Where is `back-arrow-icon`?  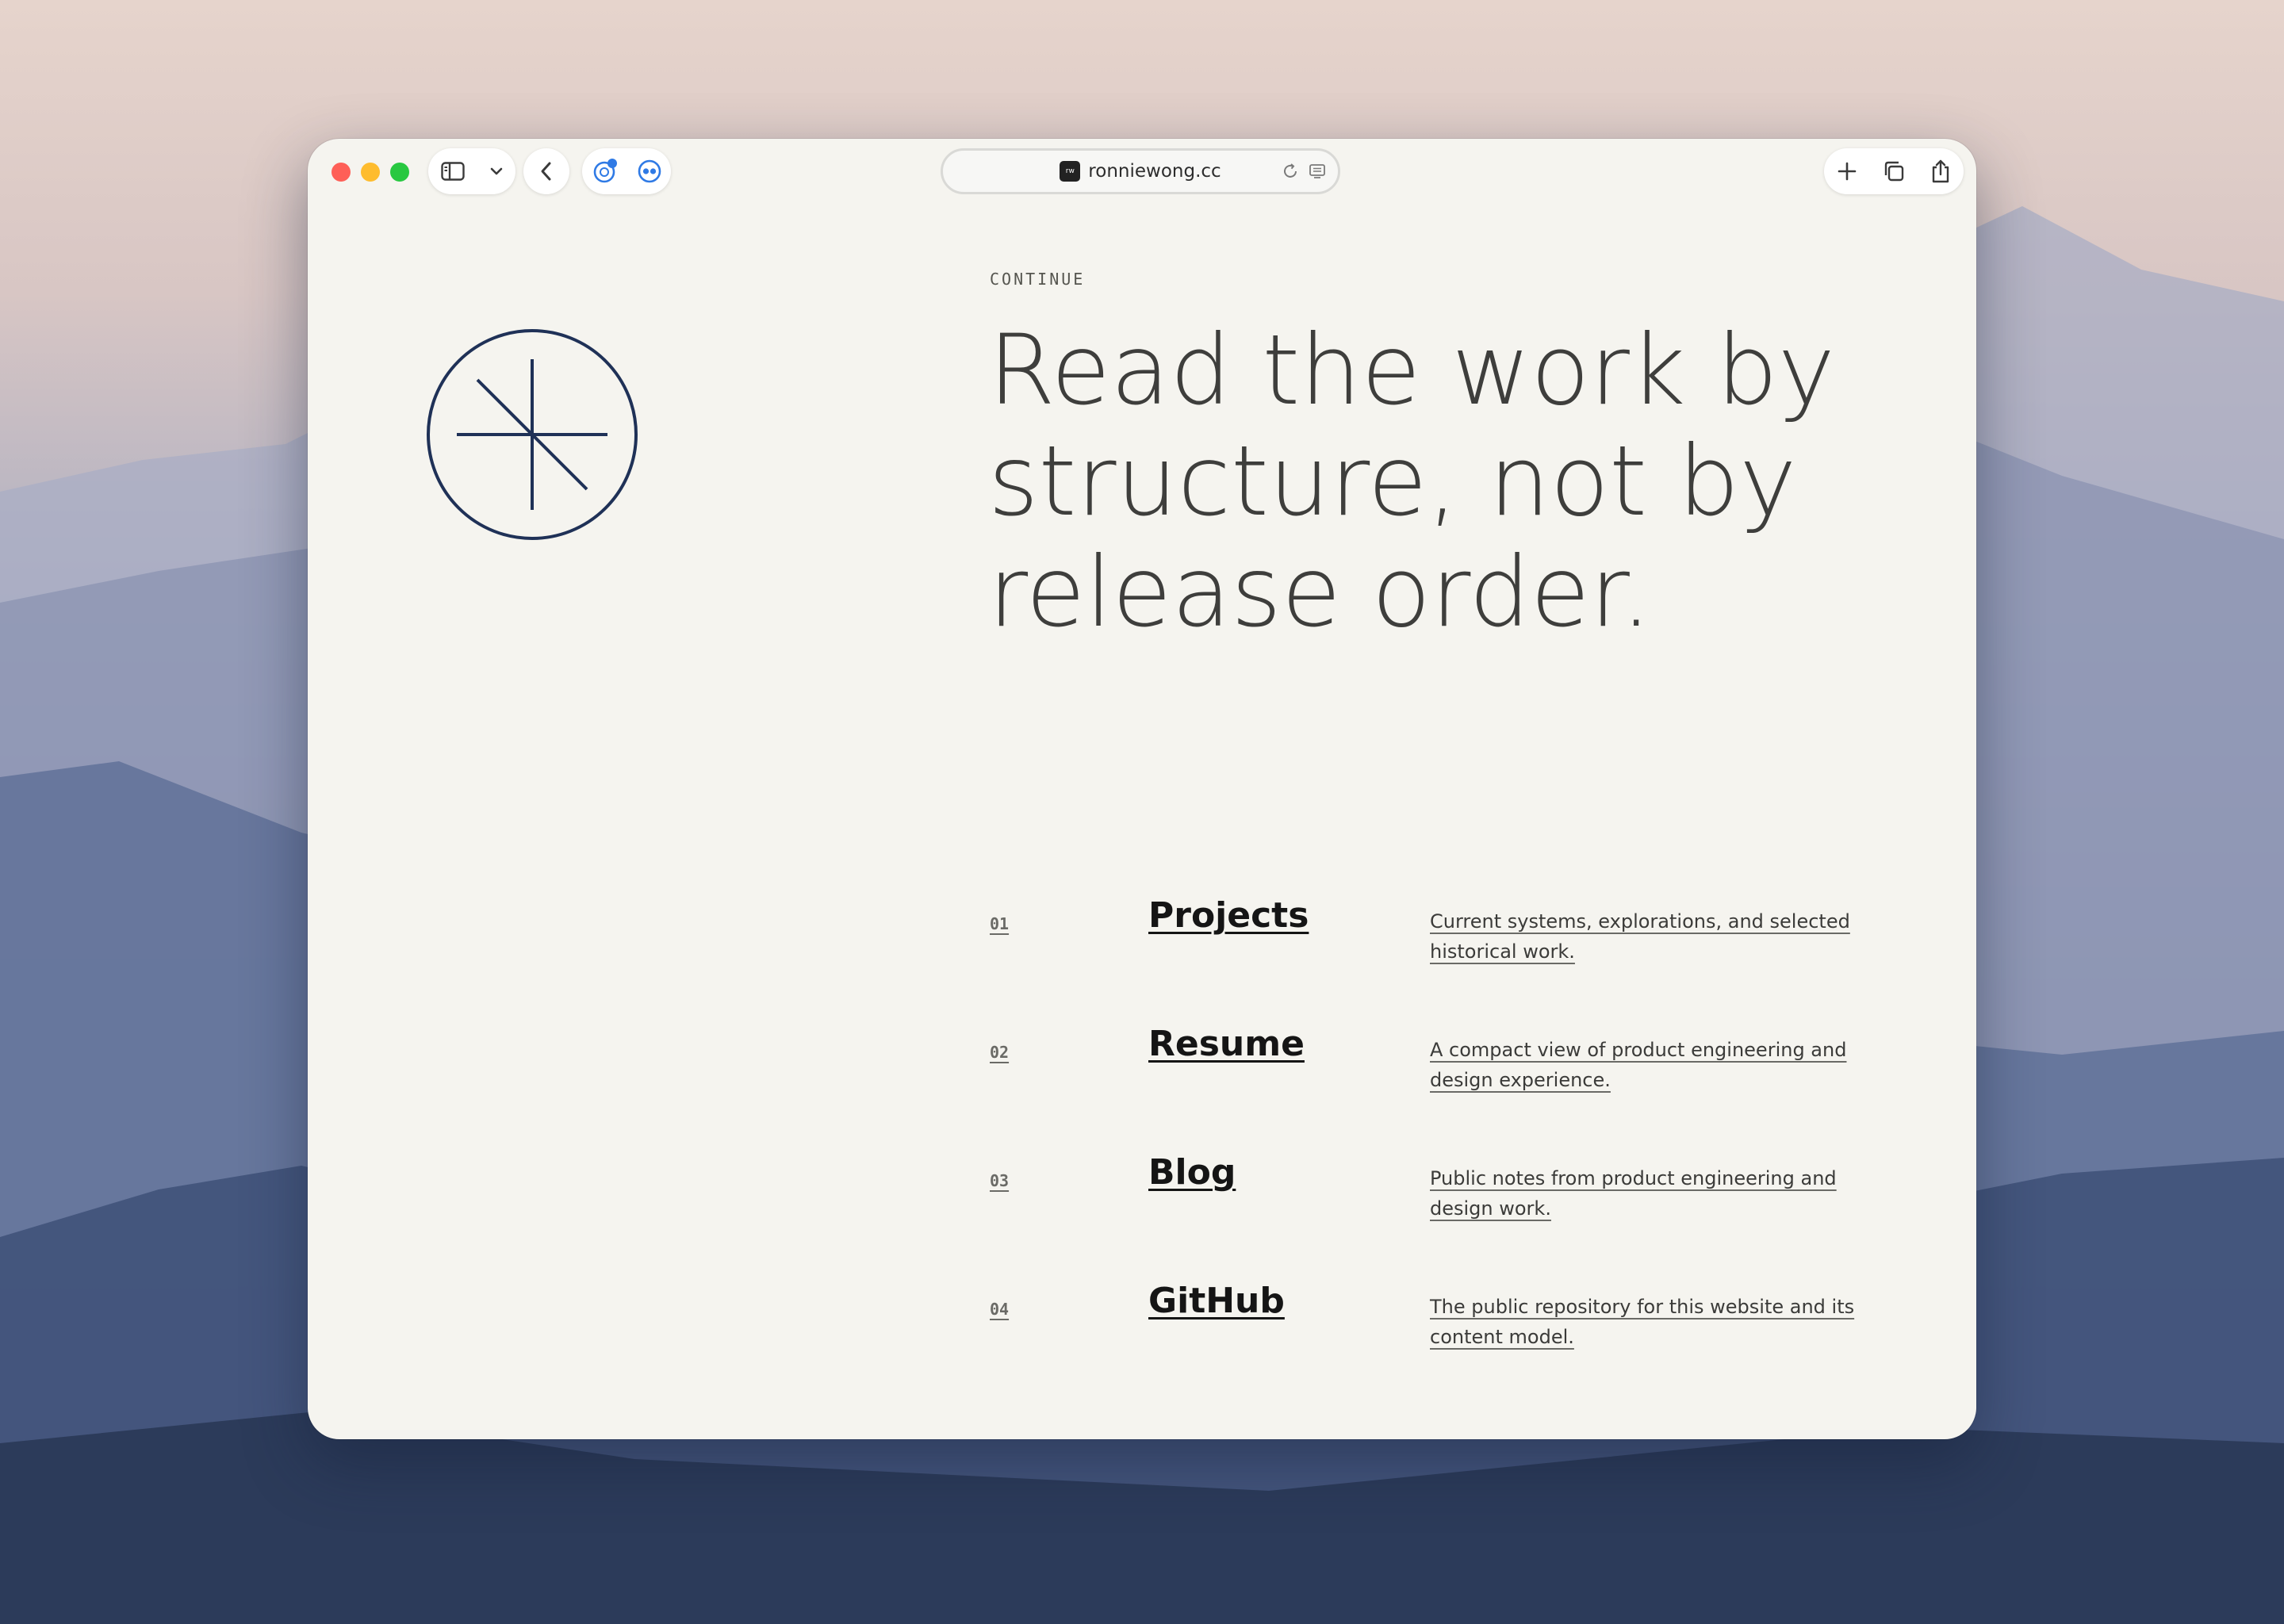
back-arrow-icon is located at coordinates (546, 171).